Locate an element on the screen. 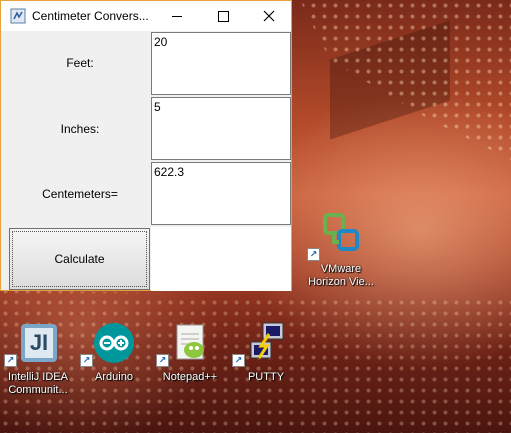 Image resolution: width=511 pixels, height=433 pixels. desktop-icon-notepadpp: ↗ Notepad++ is located at coordinates (190, 352).